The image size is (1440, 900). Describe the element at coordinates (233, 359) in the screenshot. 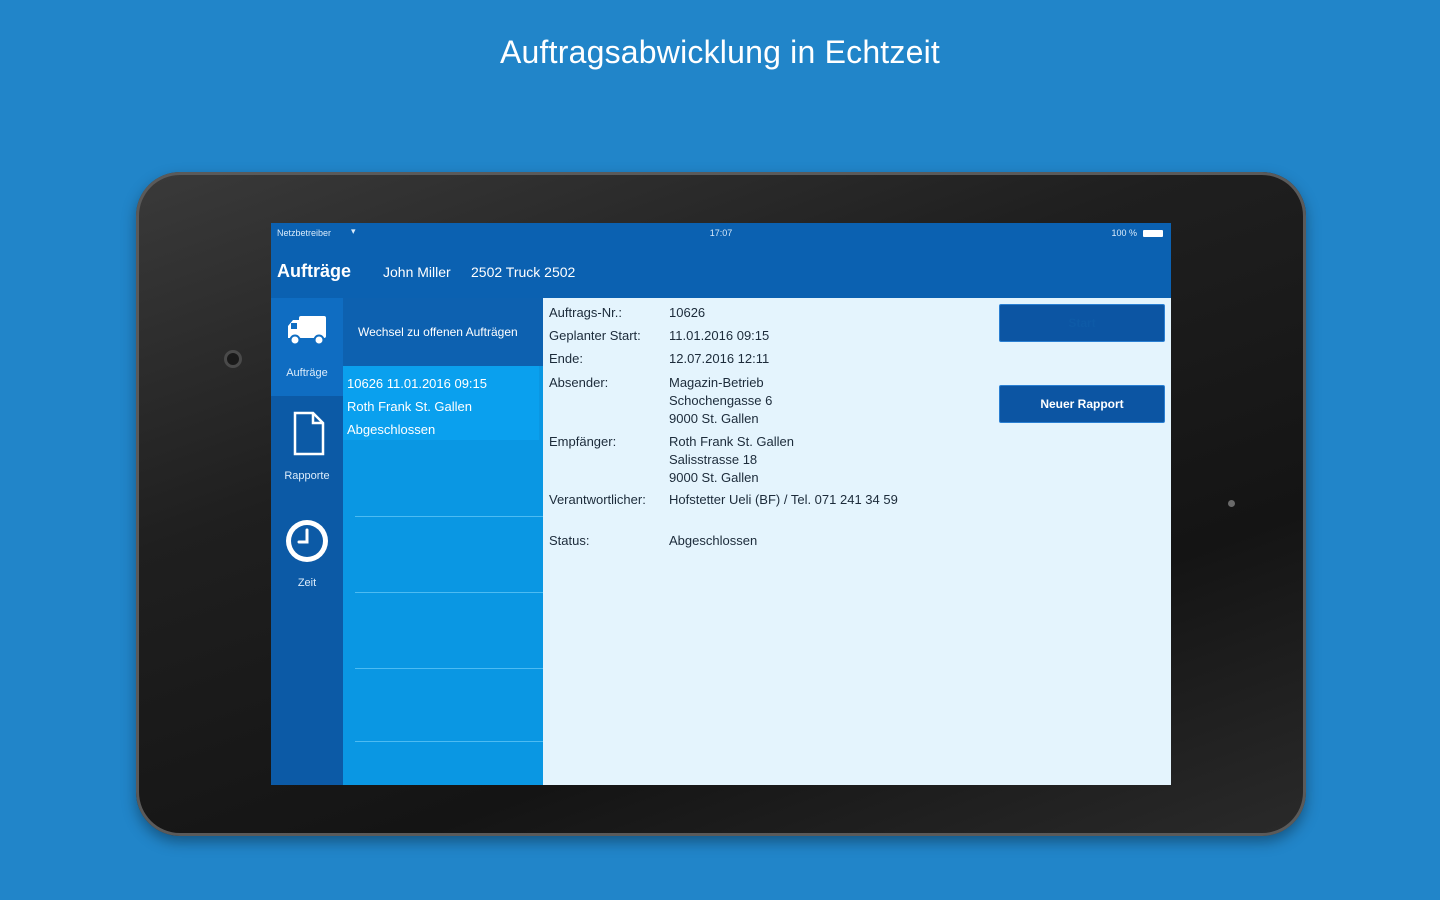

I see `camera-icon` at that location.